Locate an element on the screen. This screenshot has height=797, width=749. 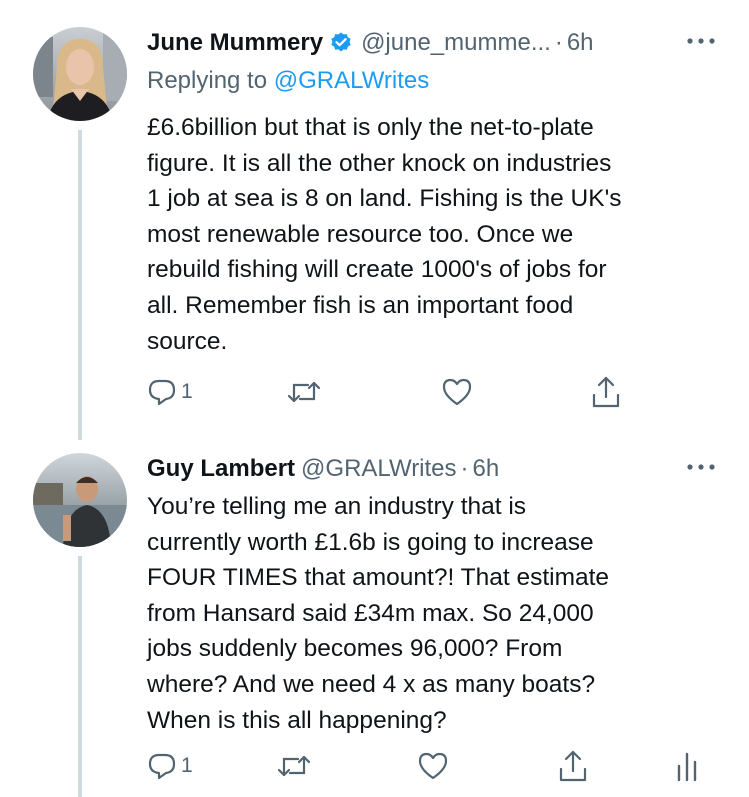
analytics-icon is located at coordinates (687, 767).